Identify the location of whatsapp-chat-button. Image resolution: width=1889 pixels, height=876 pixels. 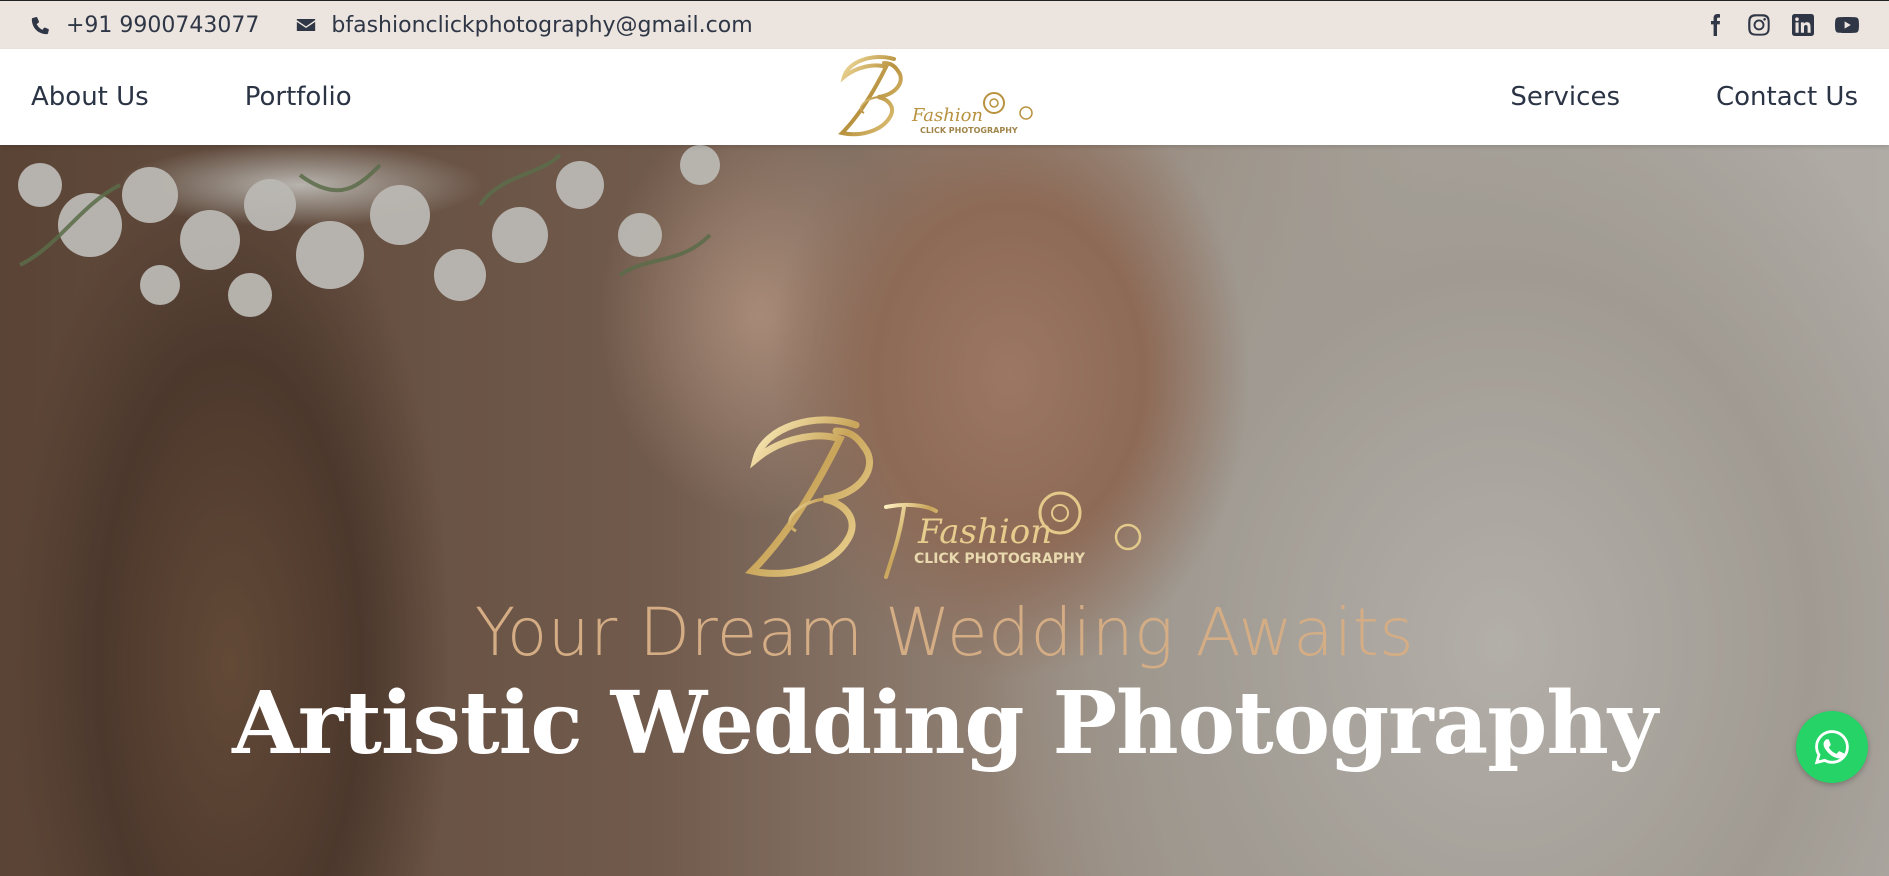
(1832, 747).